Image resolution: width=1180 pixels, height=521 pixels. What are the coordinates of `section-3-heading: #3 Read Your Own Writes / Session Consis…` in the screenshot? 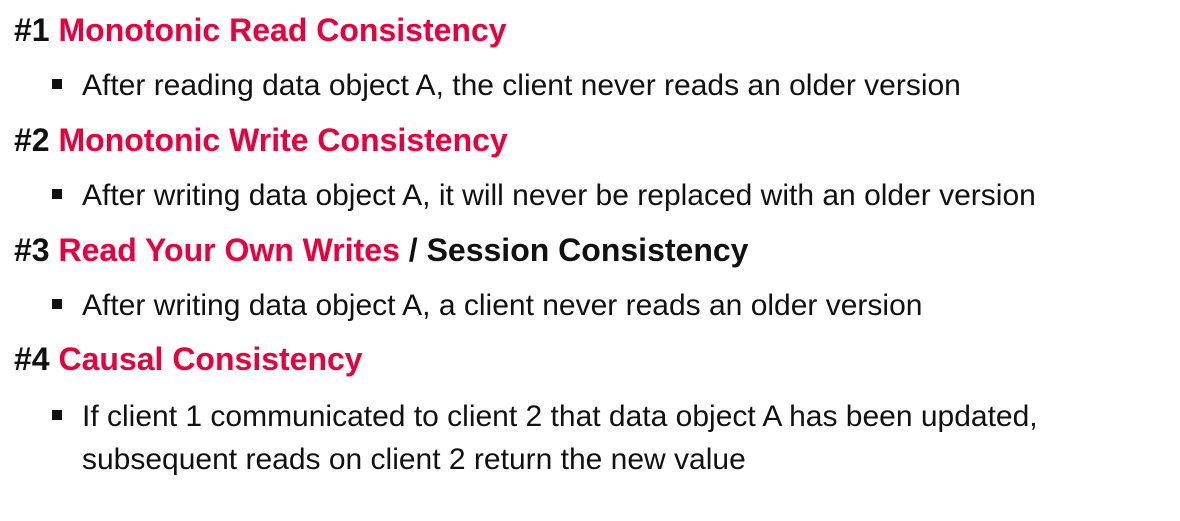 It's located at (381, 250).